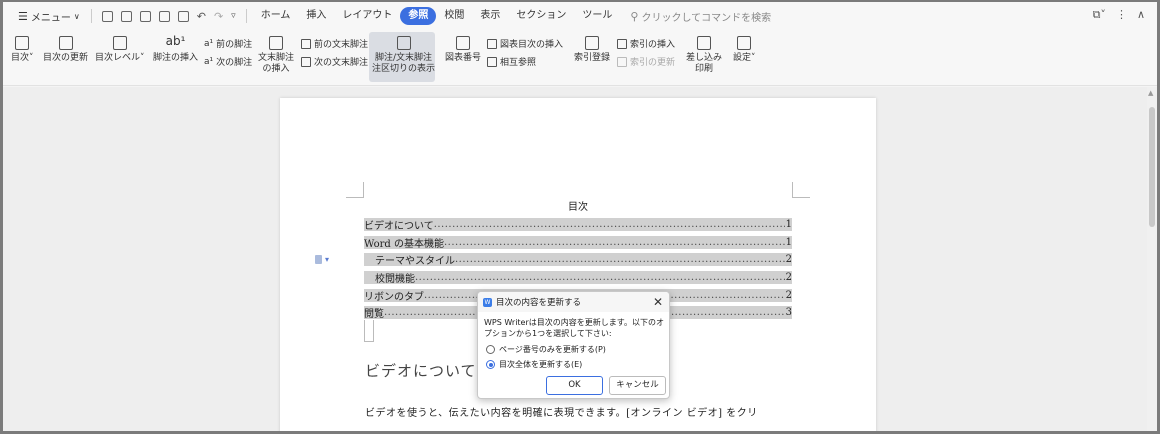 This screenshot has height=434, width=1160. I want to click on radio-label: 目次全体を更新する(E), so click(541, 364).